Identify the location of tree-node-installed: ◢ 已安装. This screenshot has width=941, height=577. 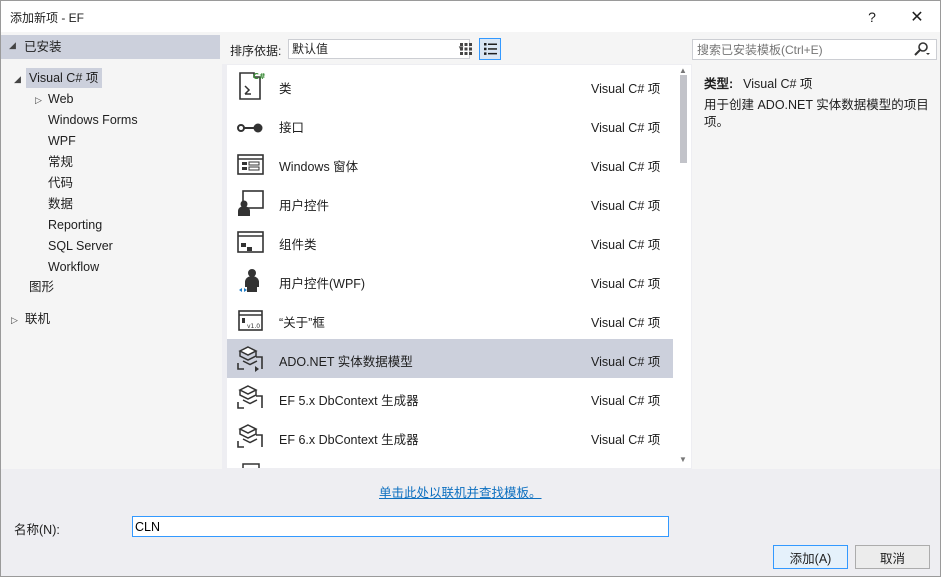
(110, 47).